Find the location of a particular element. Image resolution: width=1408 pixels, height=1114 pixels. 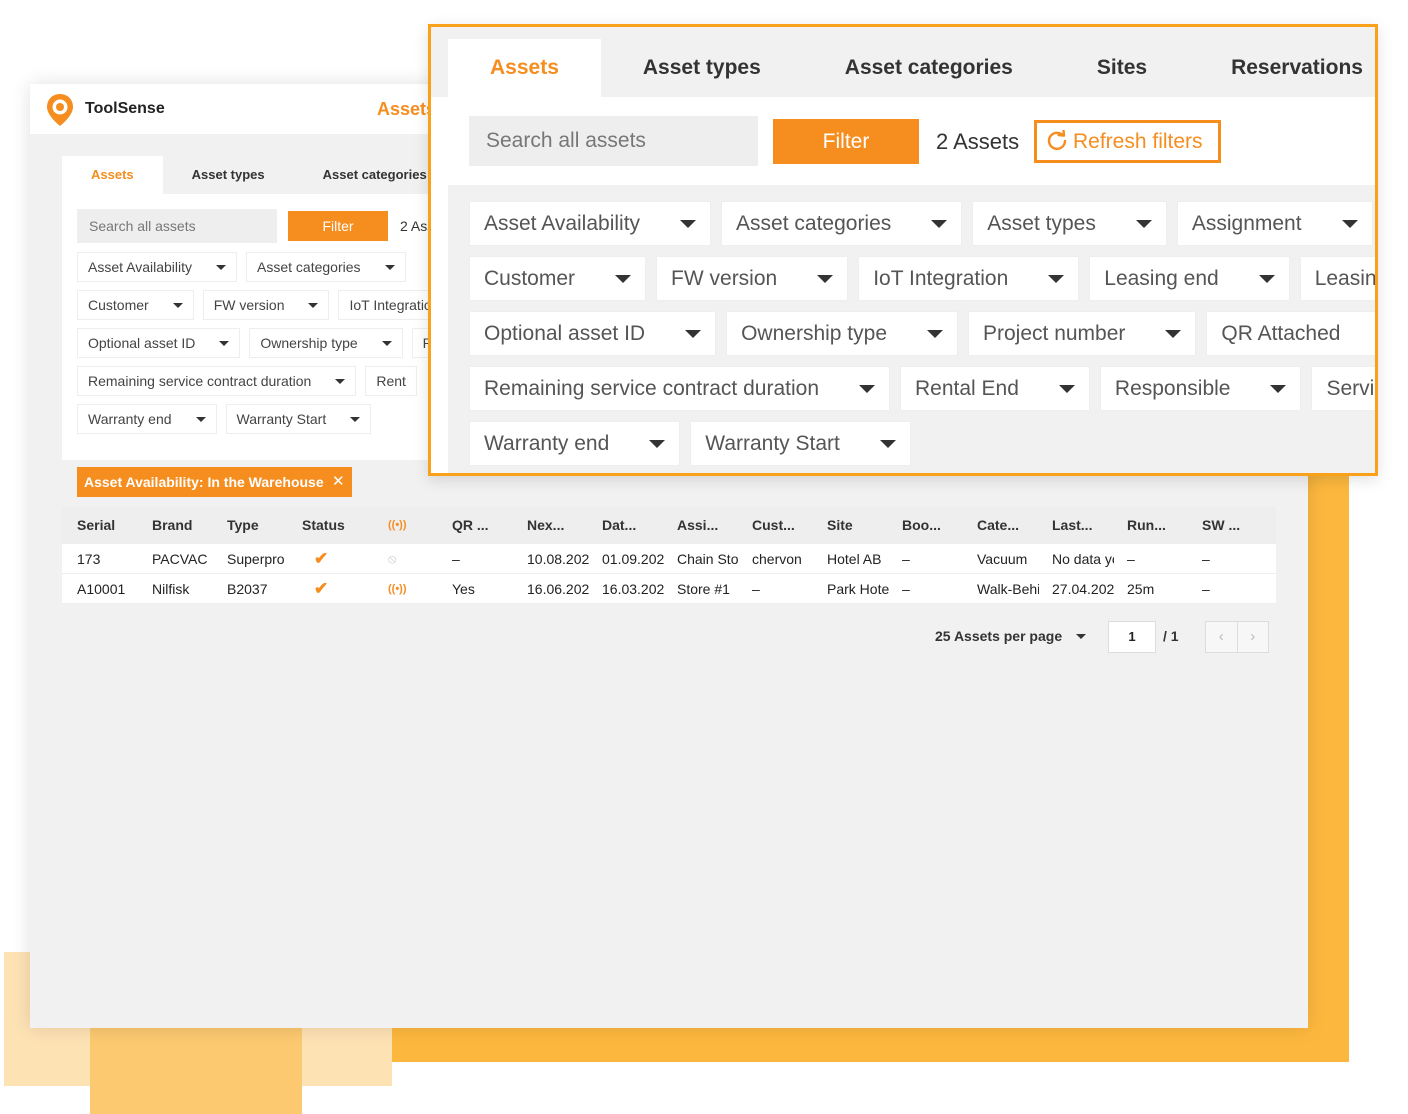

filter-label: QR Attached is located at coordinates (1281, 333).